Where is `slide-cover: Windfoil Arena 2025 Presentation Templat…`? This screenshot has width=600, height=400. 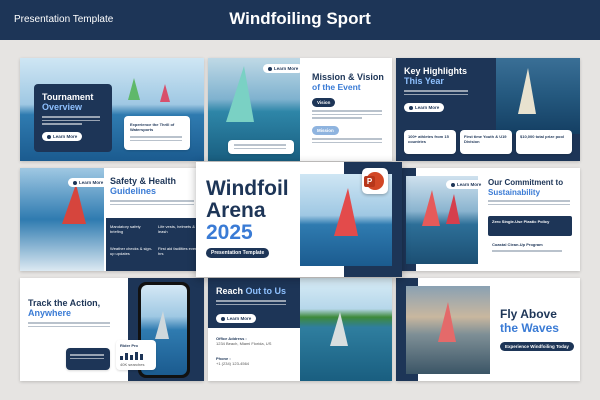
slide-cover: Windfoil Arena 2025 Presentation Templat… is located at coordinates (299, 219).